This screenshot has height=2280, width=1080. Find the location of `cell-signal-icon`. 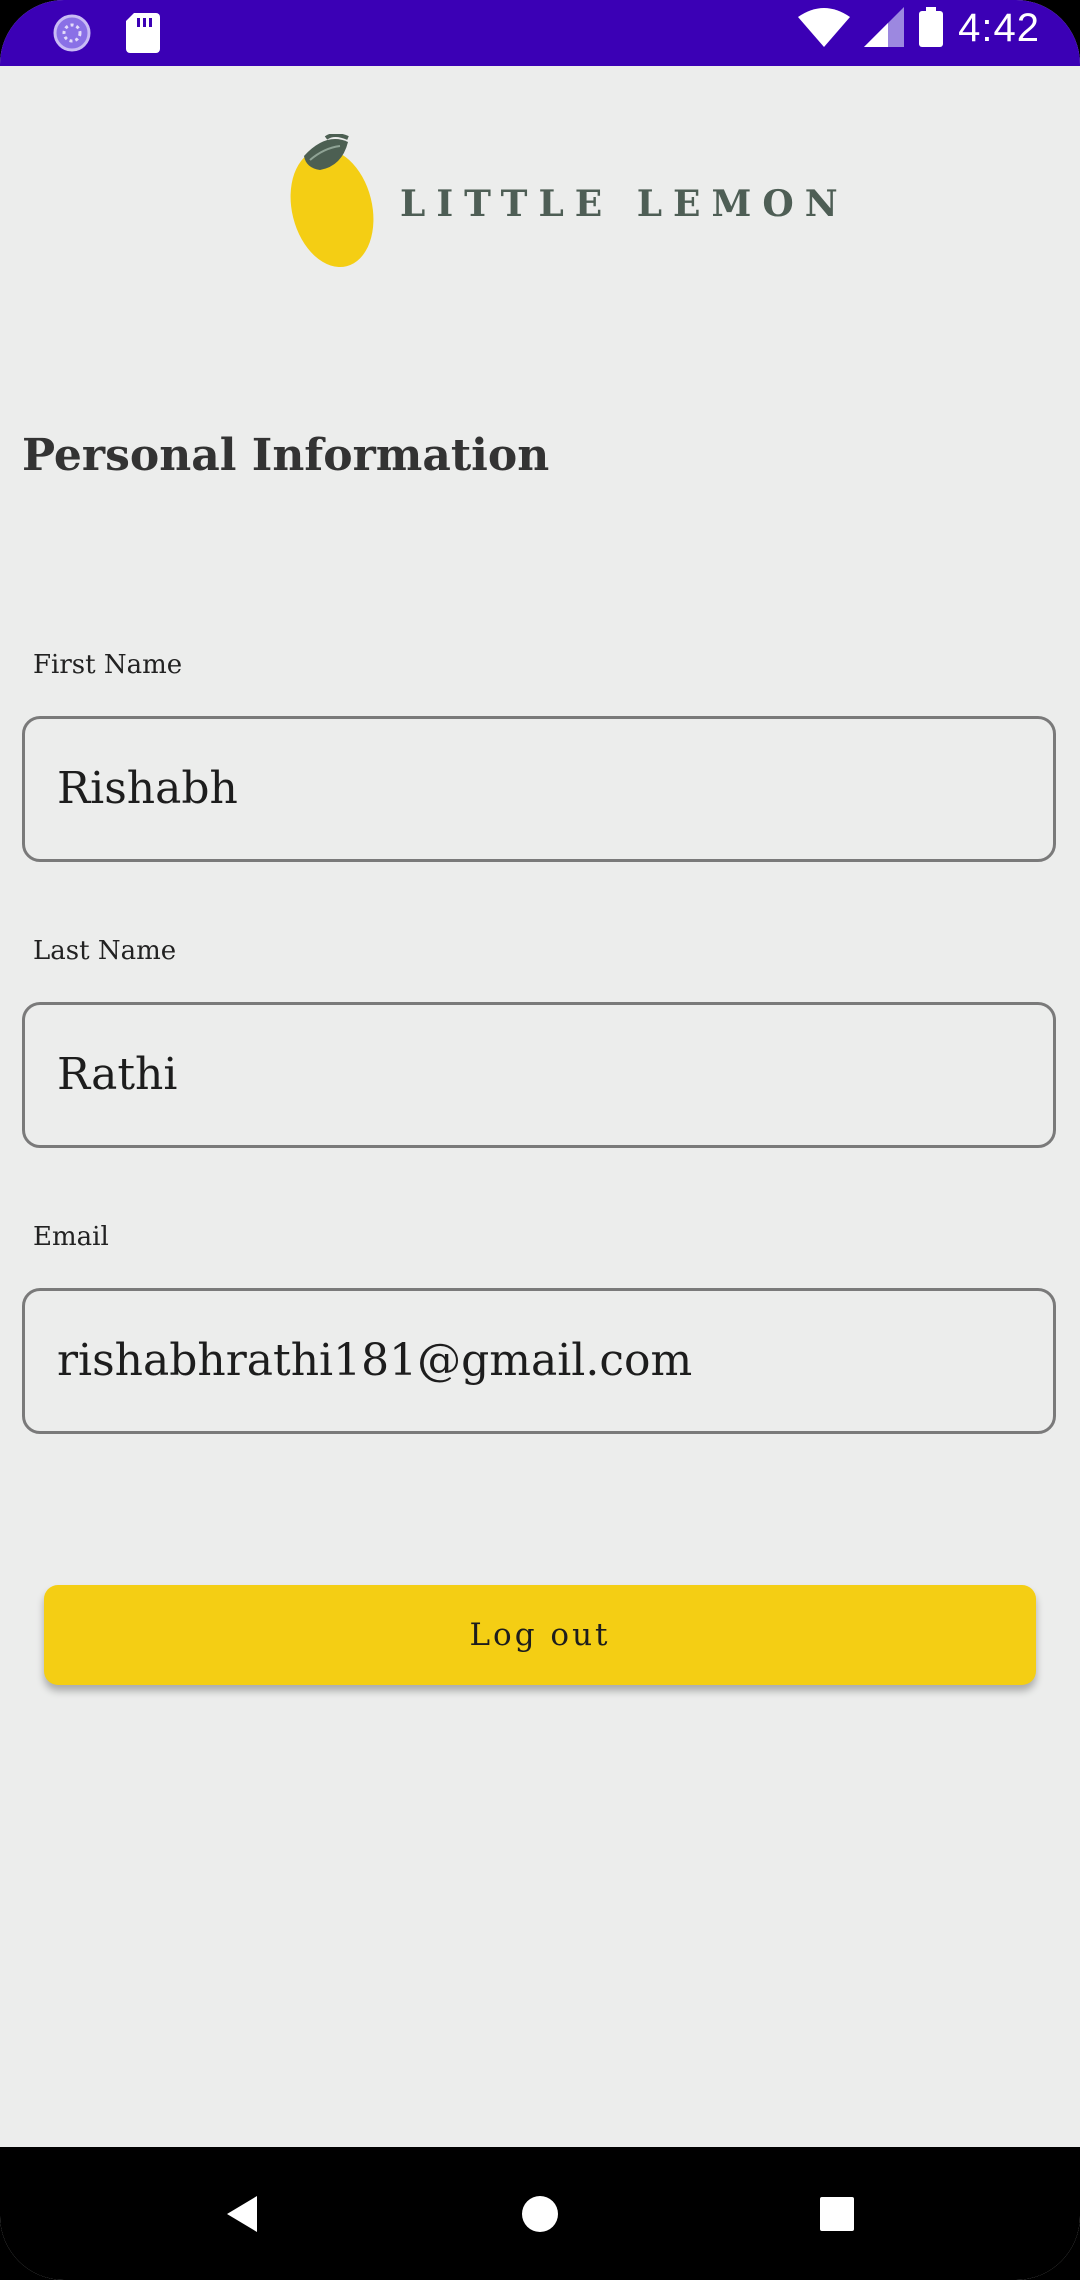

cell-signal-icon is located at coordinates (884, 28).